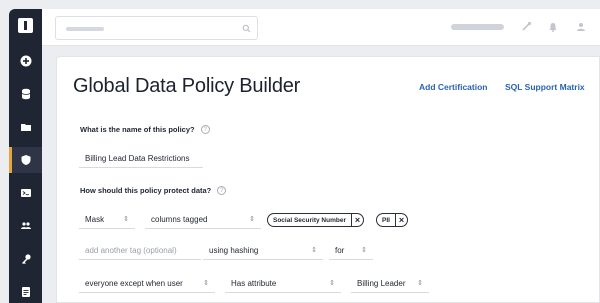 The height and width of the screenshot is (303, 600). I want to click on attribute-select-value: Billing Leader, so click(381, 283).